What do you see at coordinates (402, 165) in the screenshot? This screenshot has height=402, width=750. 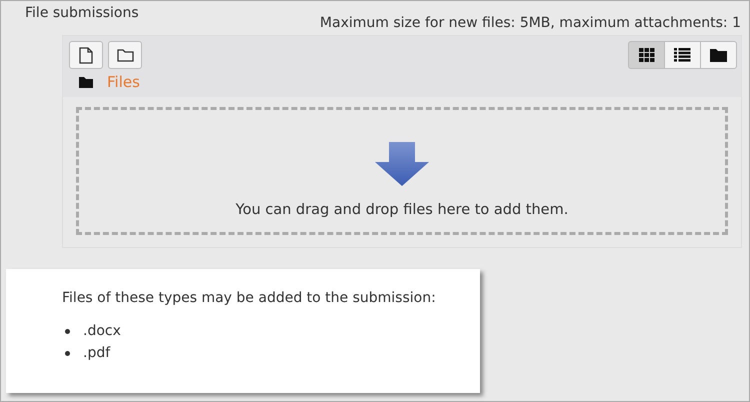 I see `down-arrow-icon` at bounding box center [402, 165].